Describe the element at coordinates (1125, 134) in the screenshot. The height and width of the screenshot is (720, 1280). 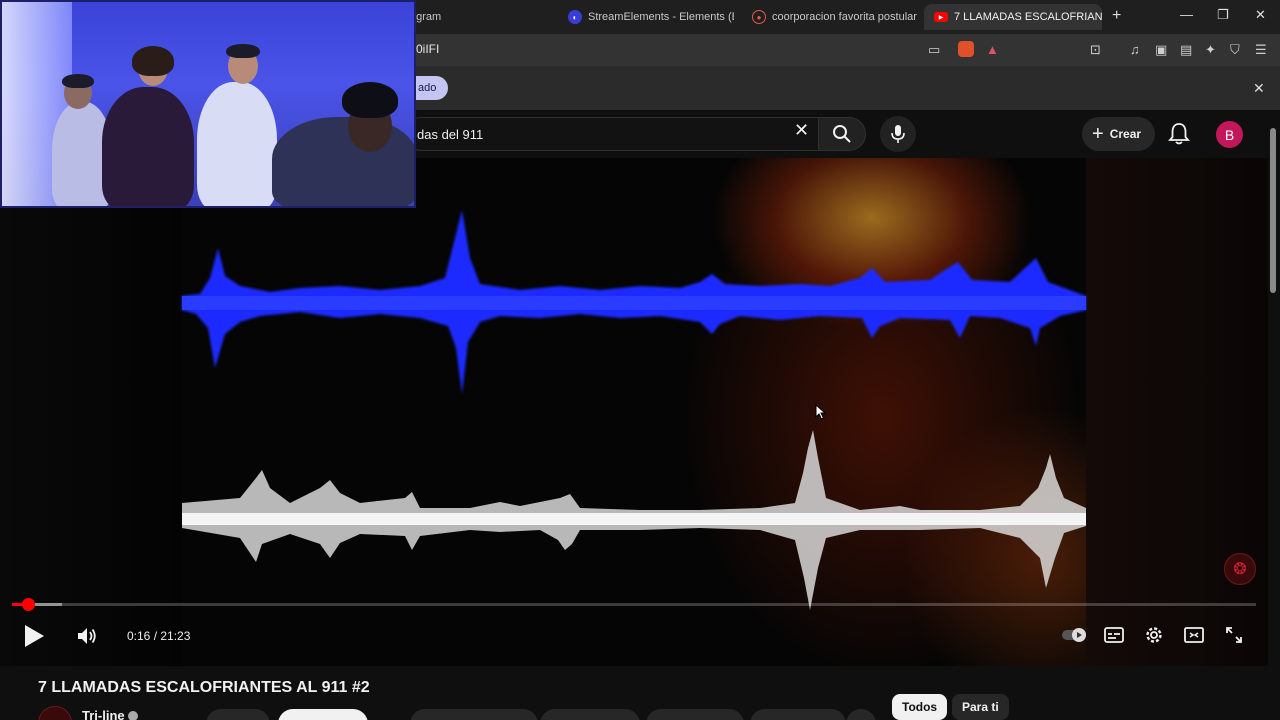
I see `create-label: Crear` at that location.